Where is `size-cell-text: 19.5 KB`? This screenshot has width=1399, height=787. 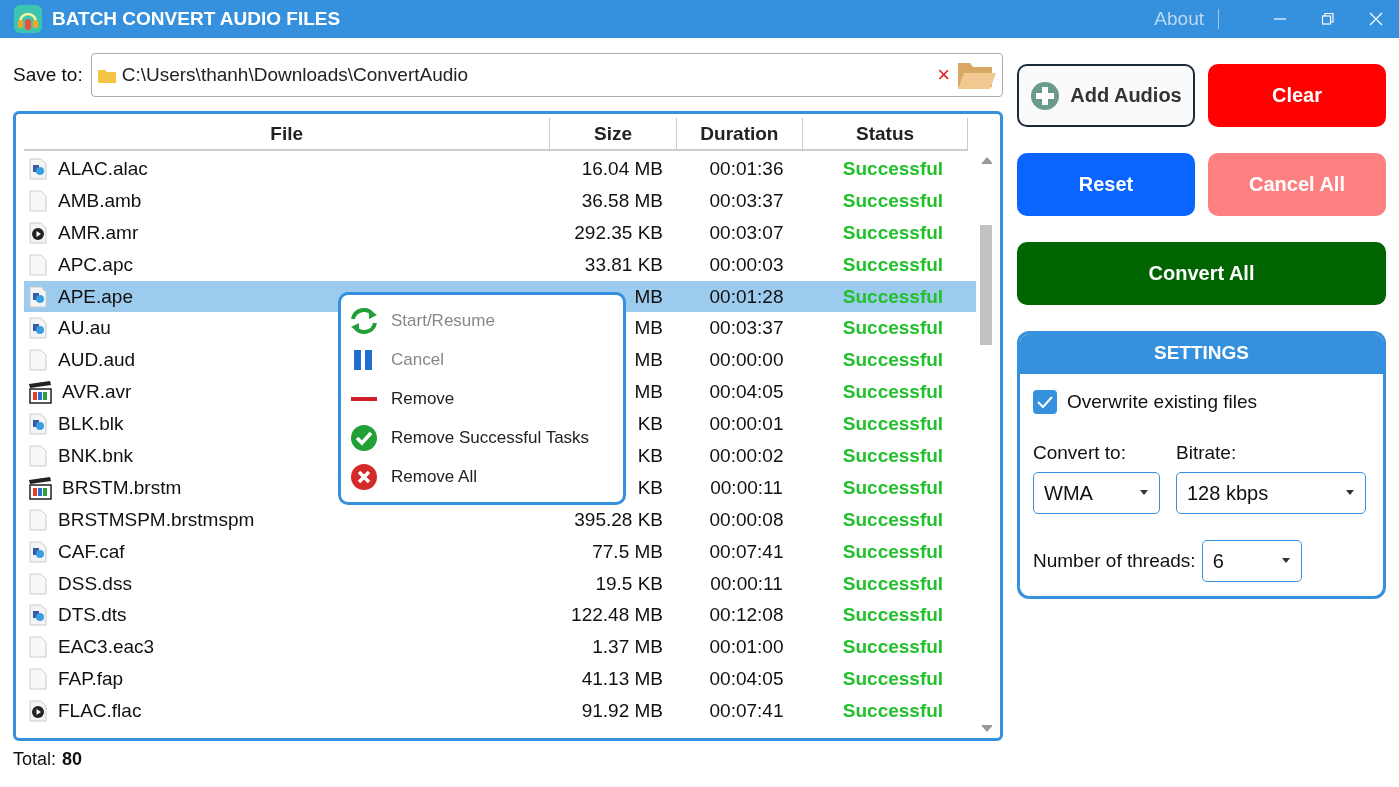 size-cell-text: 19.5 KB is located at coordinates (629, 583).